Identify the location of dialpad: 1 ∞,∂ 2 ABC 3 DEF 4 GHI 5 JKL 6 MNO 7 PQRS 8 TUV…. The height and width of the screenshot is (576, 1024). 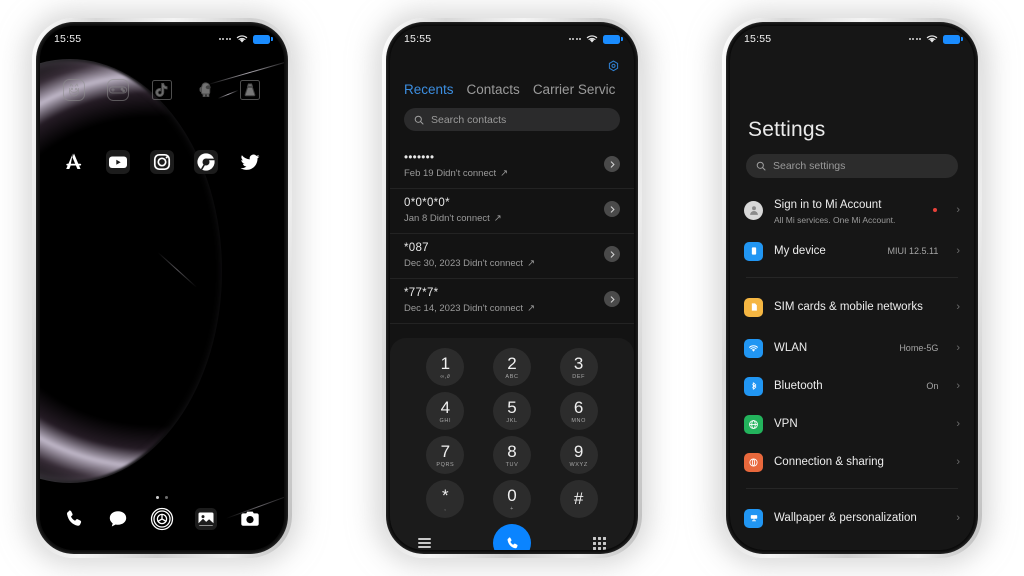
(512, 444).